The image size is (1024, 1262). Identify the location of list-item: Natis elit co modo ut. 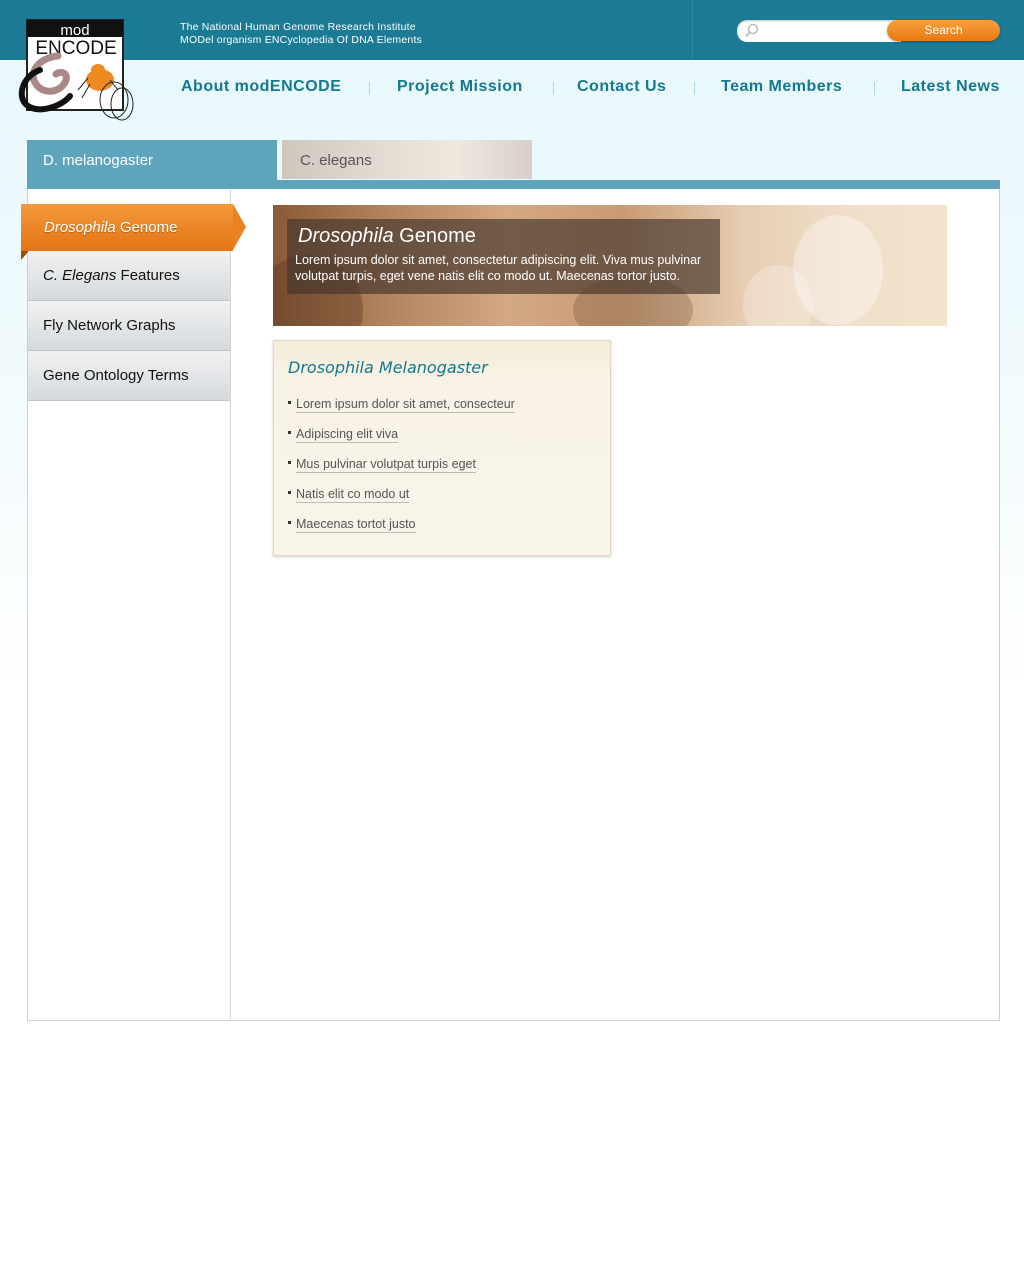
(401, 502).